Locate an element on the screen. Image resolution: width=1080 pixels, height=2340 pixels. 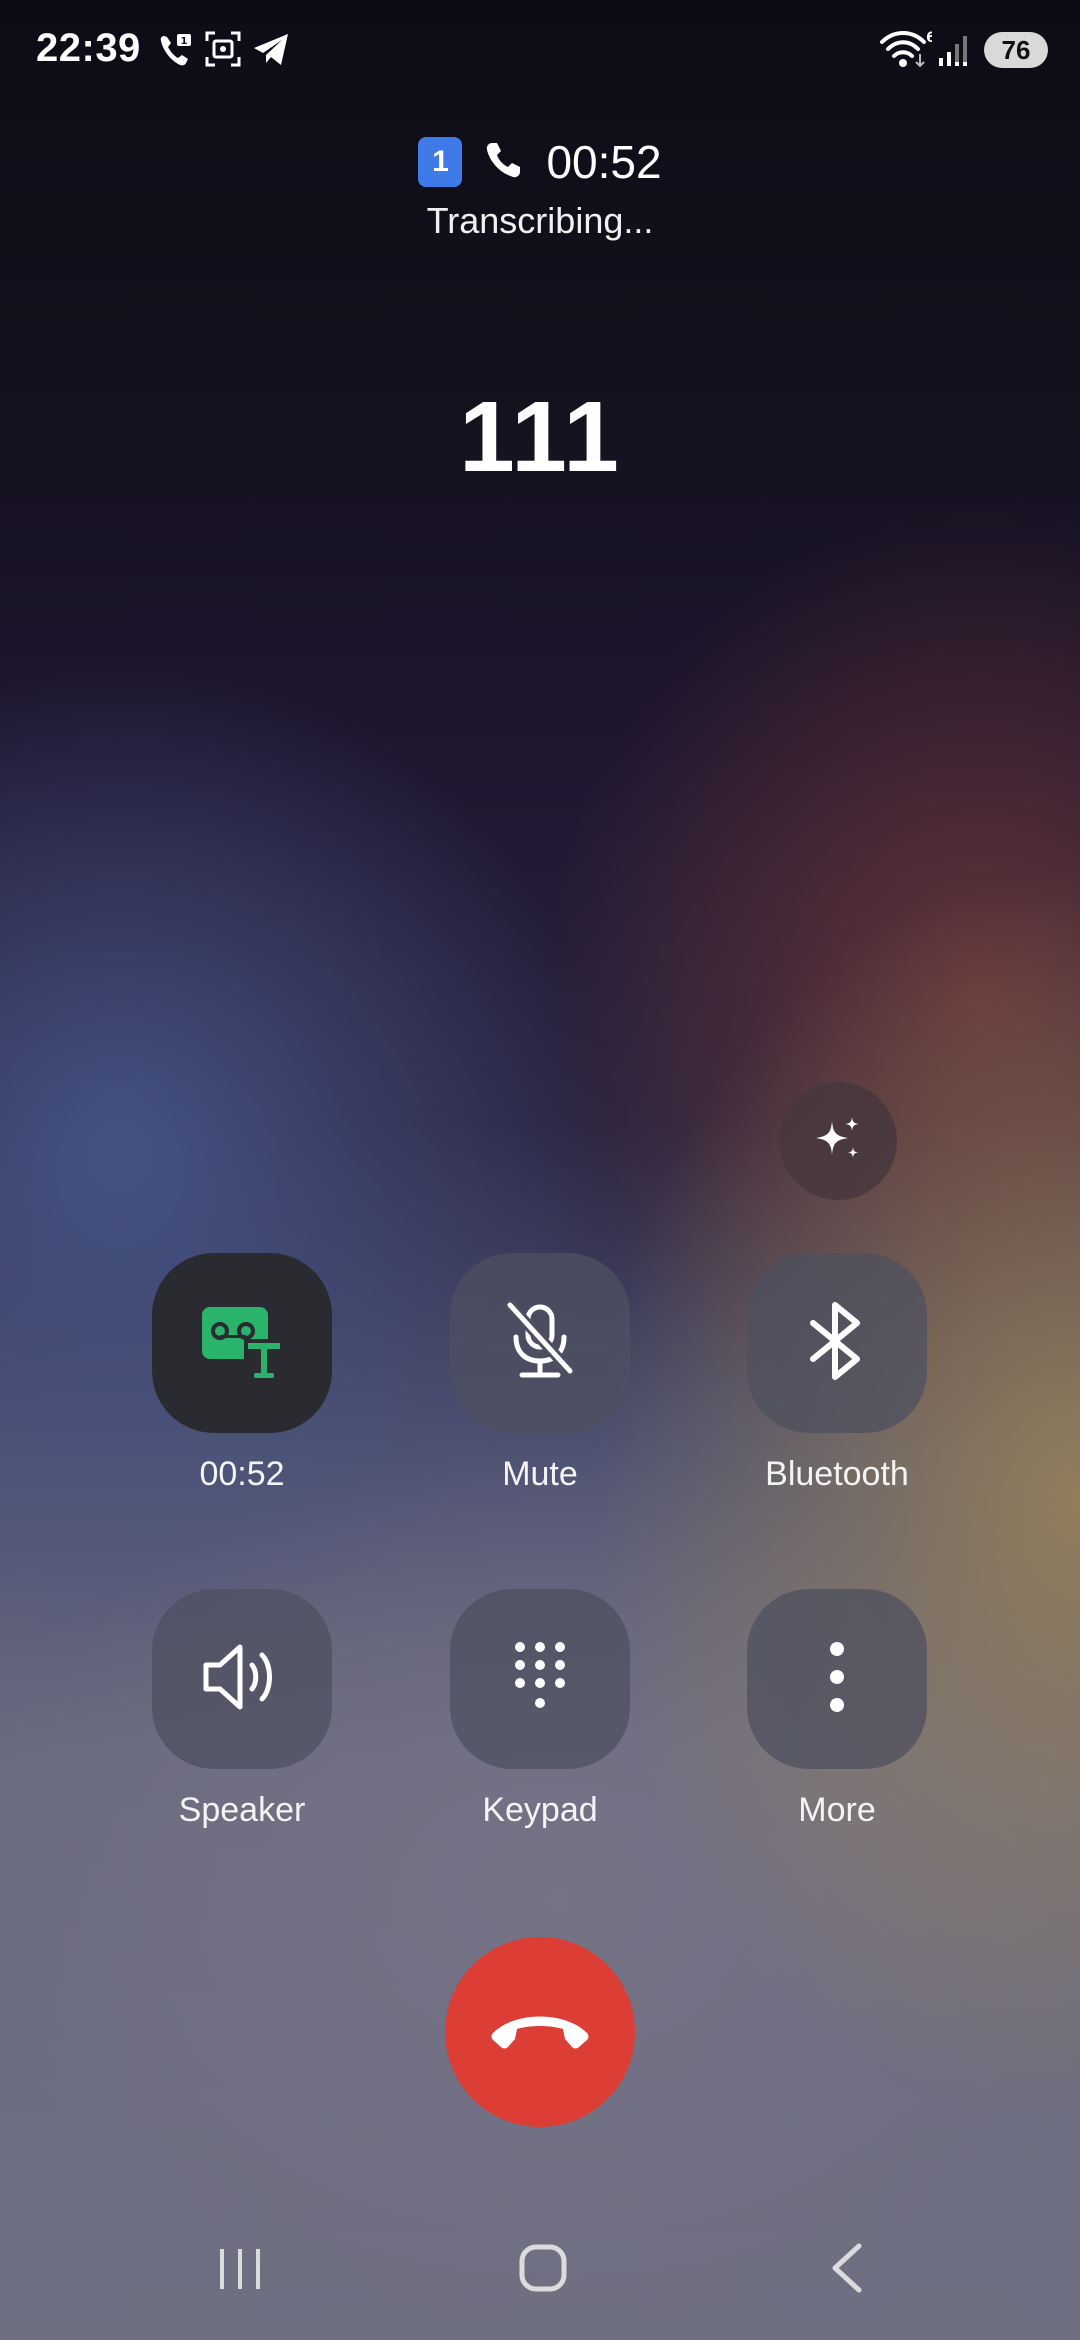
call-timer: 00:52 is located at coordinates (604, 162).